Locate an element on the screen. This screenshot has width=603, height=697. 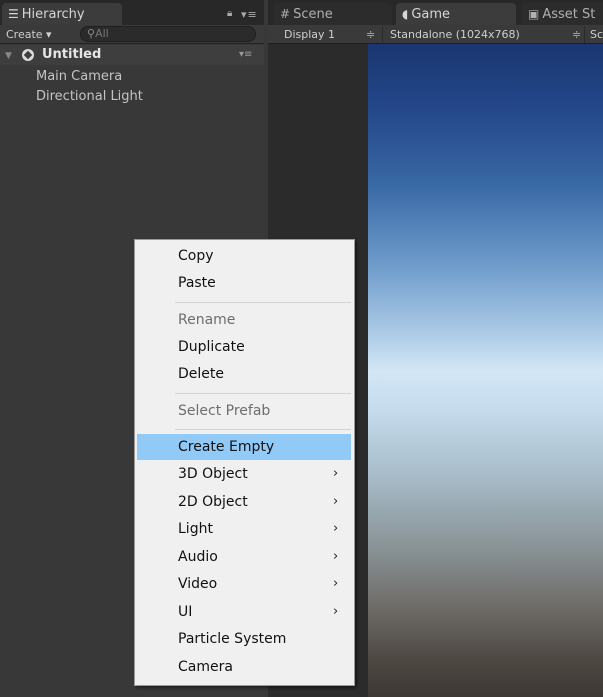
tab-game: ◖ Game is located at coordinates (456, 14).